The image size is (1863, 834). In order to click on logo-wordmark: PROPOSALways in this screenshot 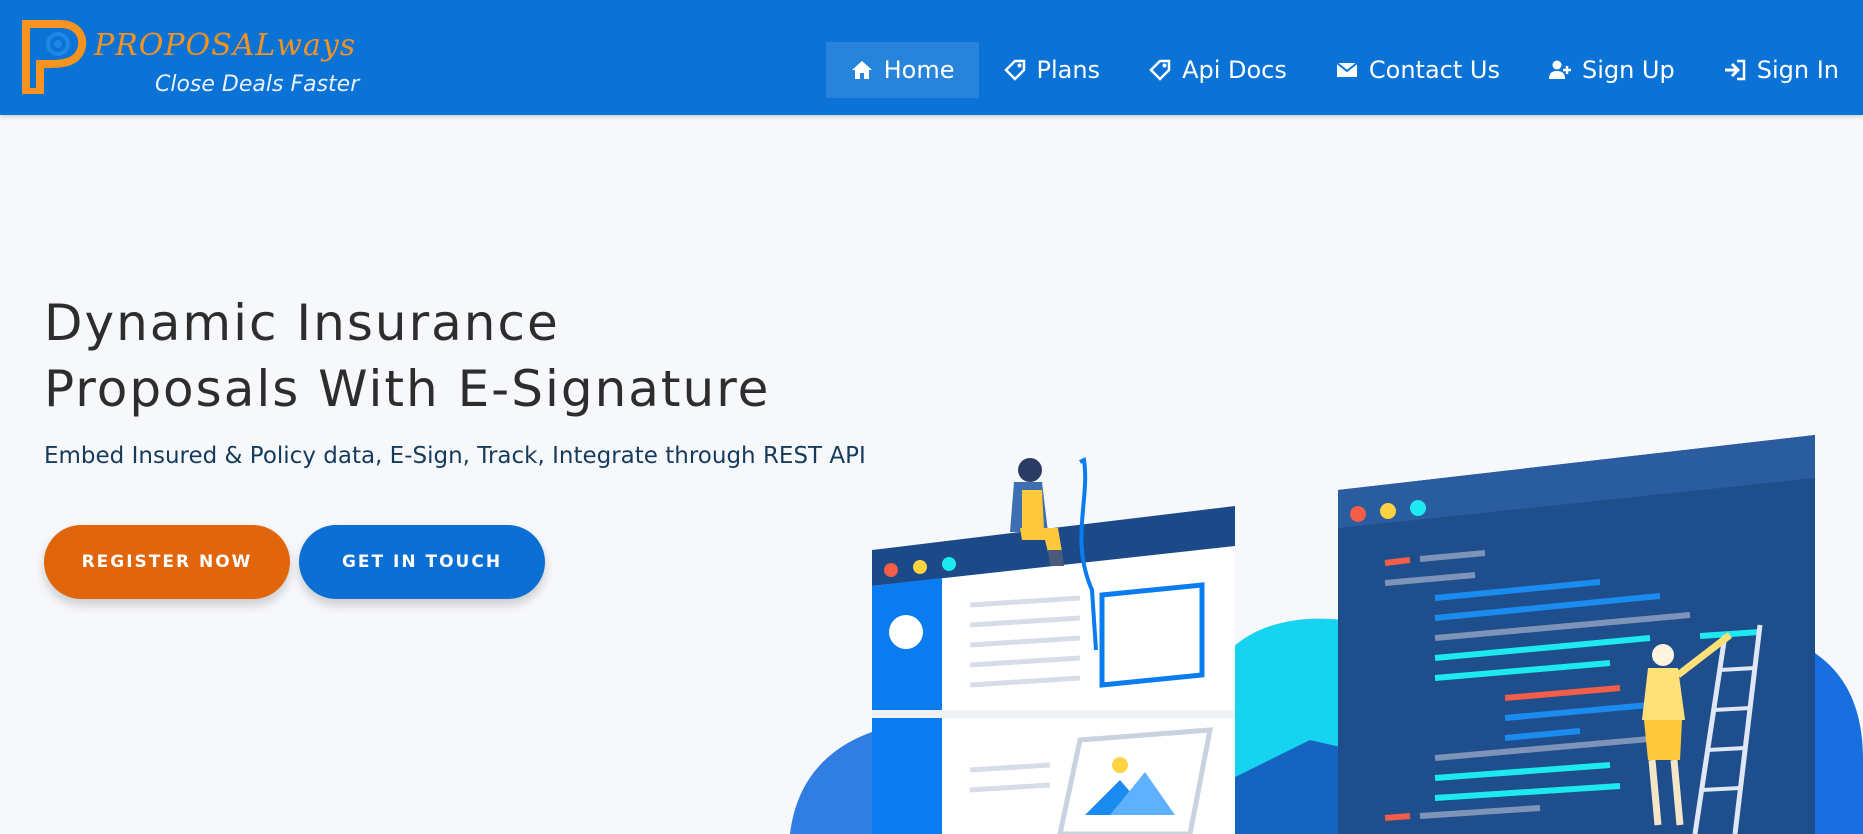, I will do `click(225, 45)`.